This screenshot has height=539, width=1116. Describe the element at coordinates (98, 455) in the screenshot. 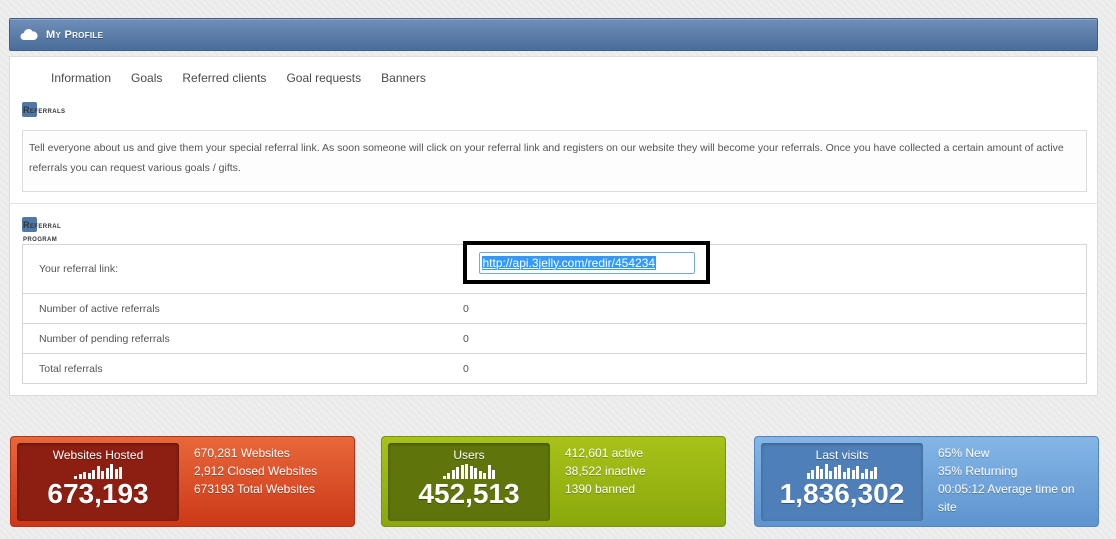

I see `stat-label: Websites Hosted` at that location.